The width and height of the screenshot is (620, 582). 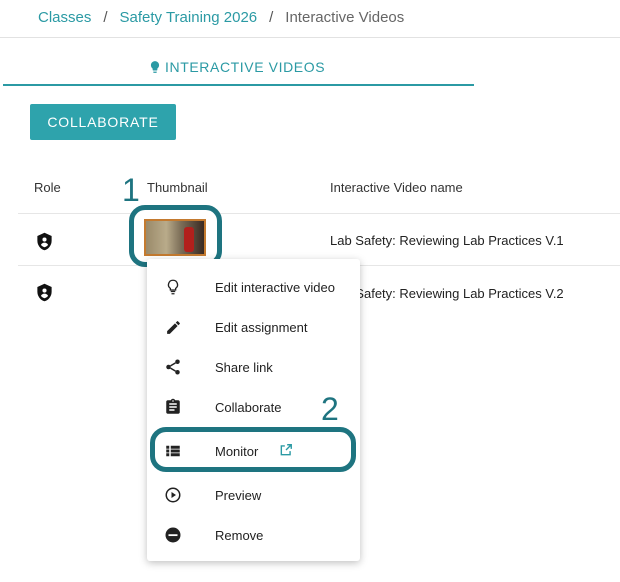 I want to click on thumbnail-highlight-frame, so click(x=175, y=236).